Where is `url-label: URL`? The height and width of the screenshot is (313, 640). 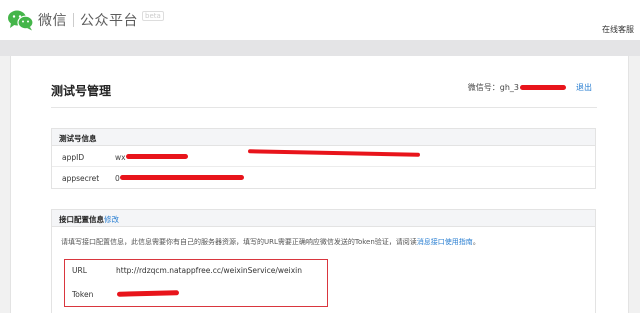 url-label: URL is located at coordinates (79, 270).